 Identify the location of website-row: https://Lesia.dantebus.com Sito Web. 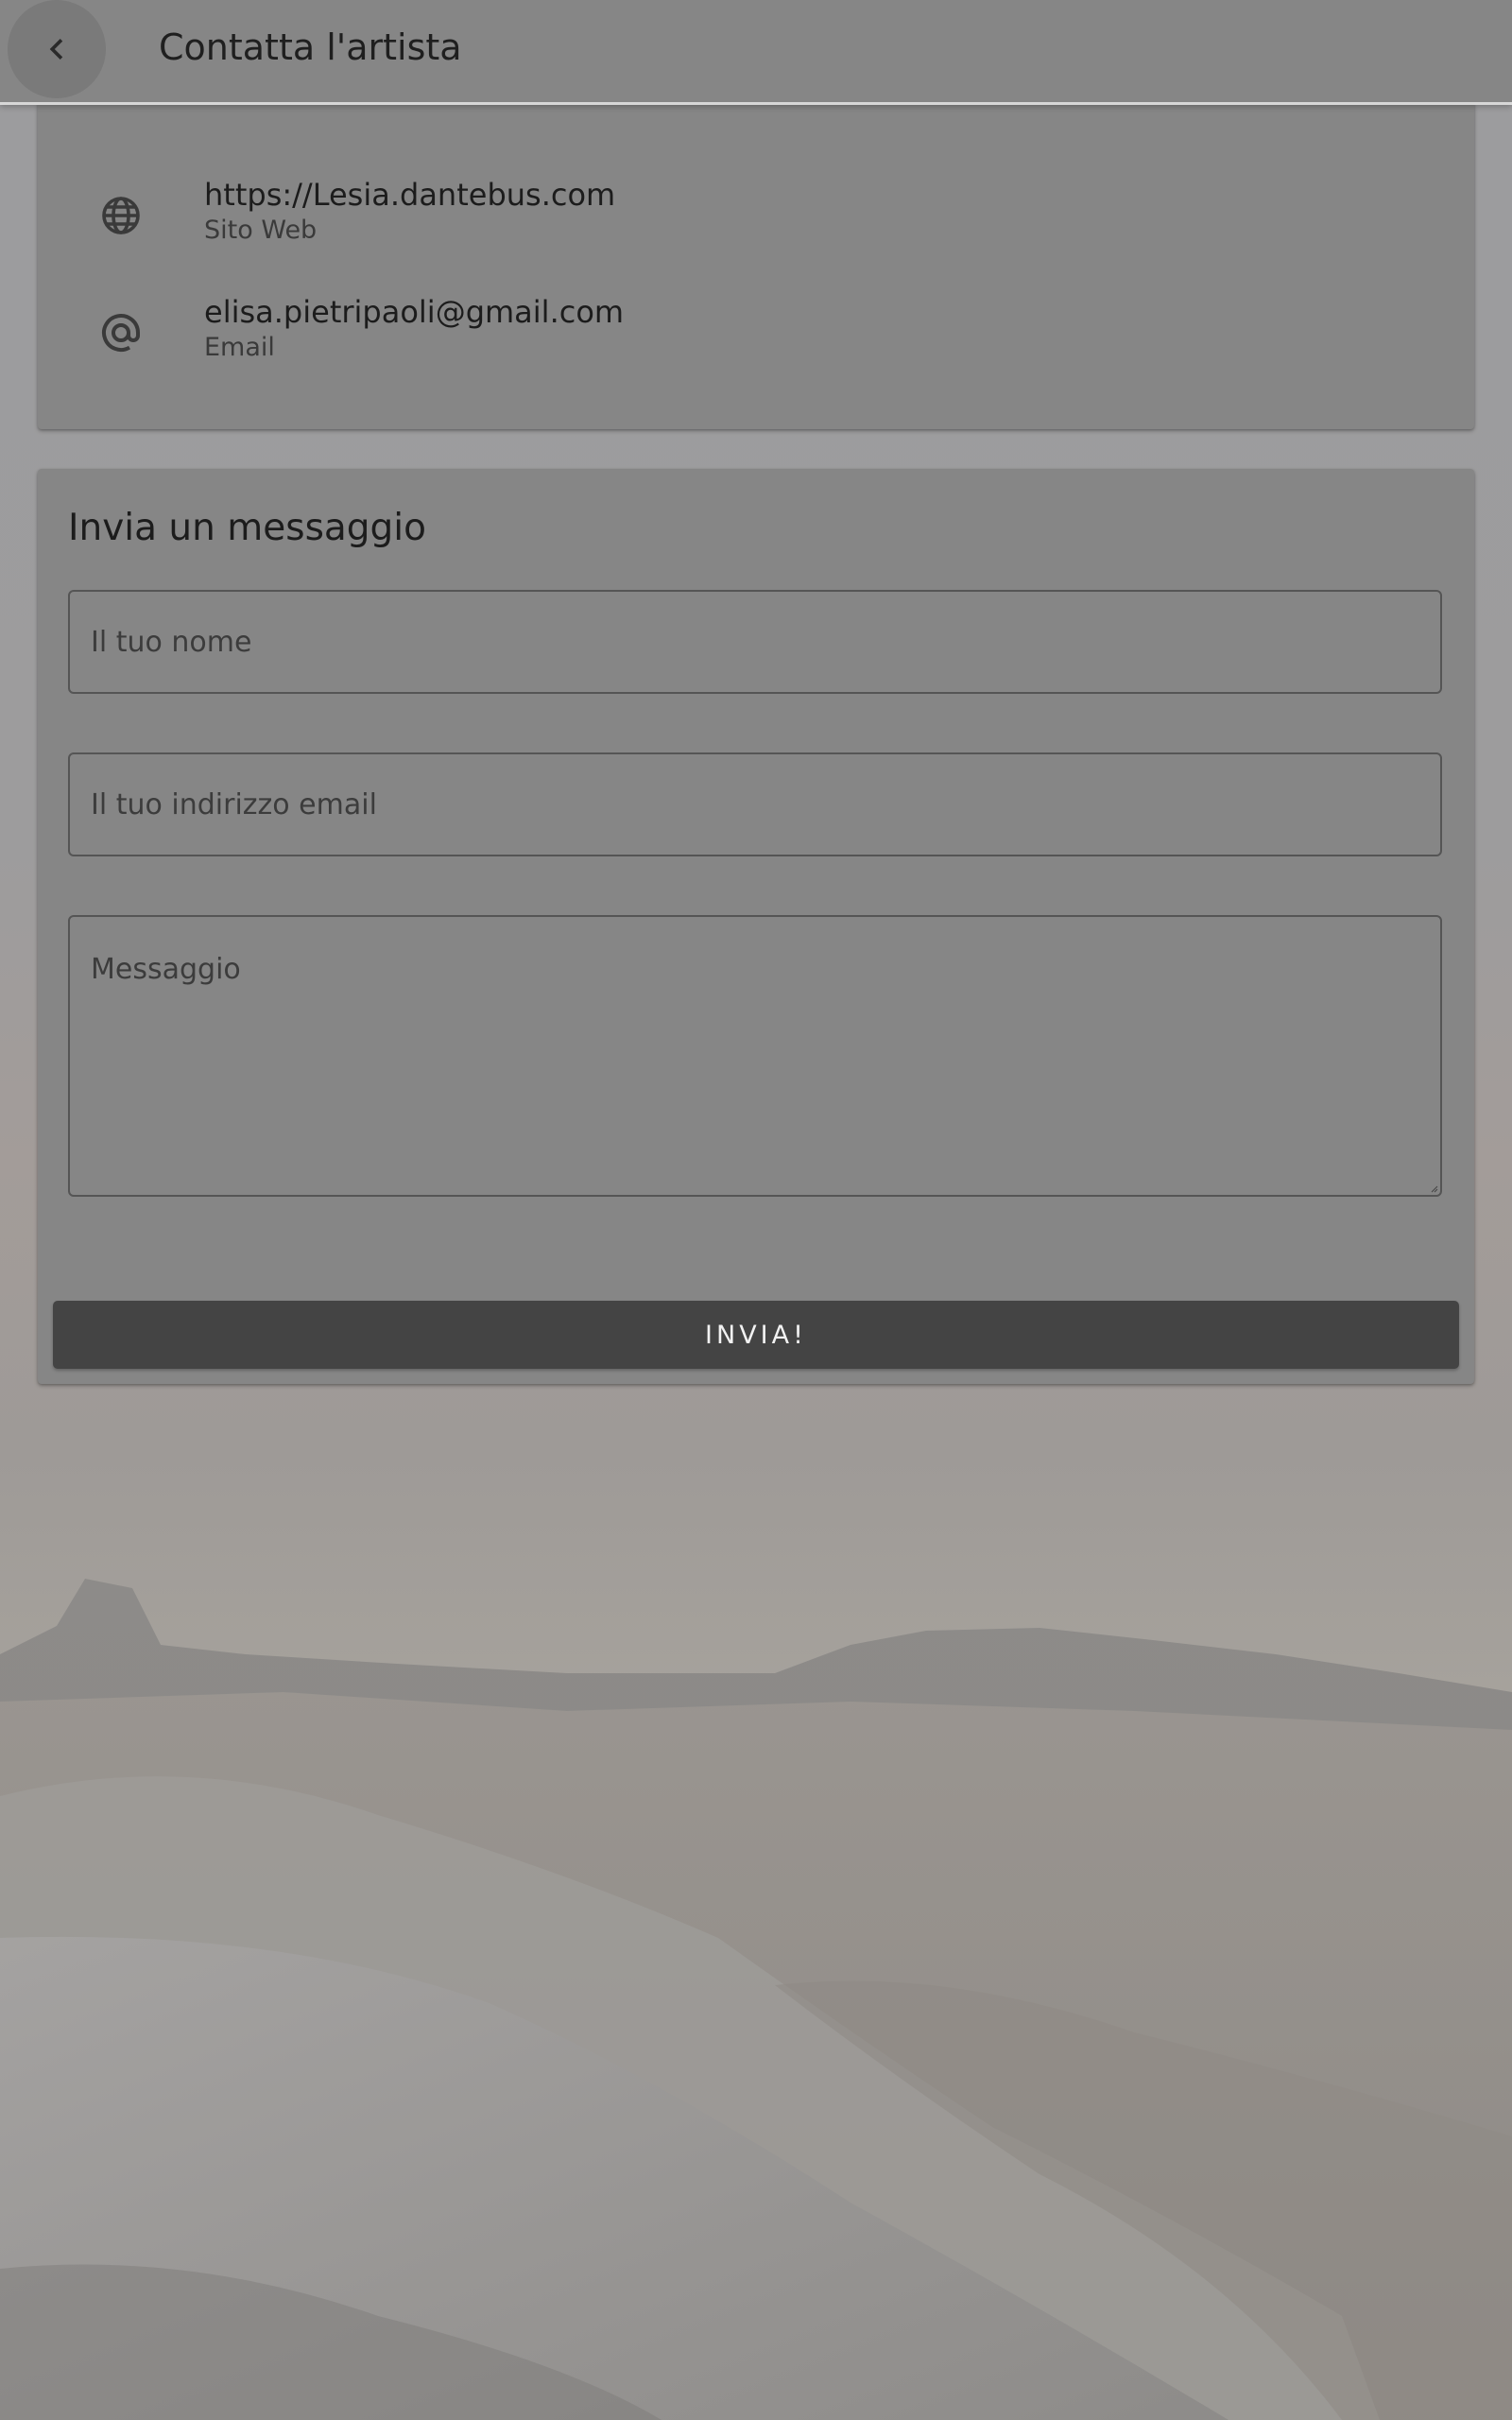
(756, 221).